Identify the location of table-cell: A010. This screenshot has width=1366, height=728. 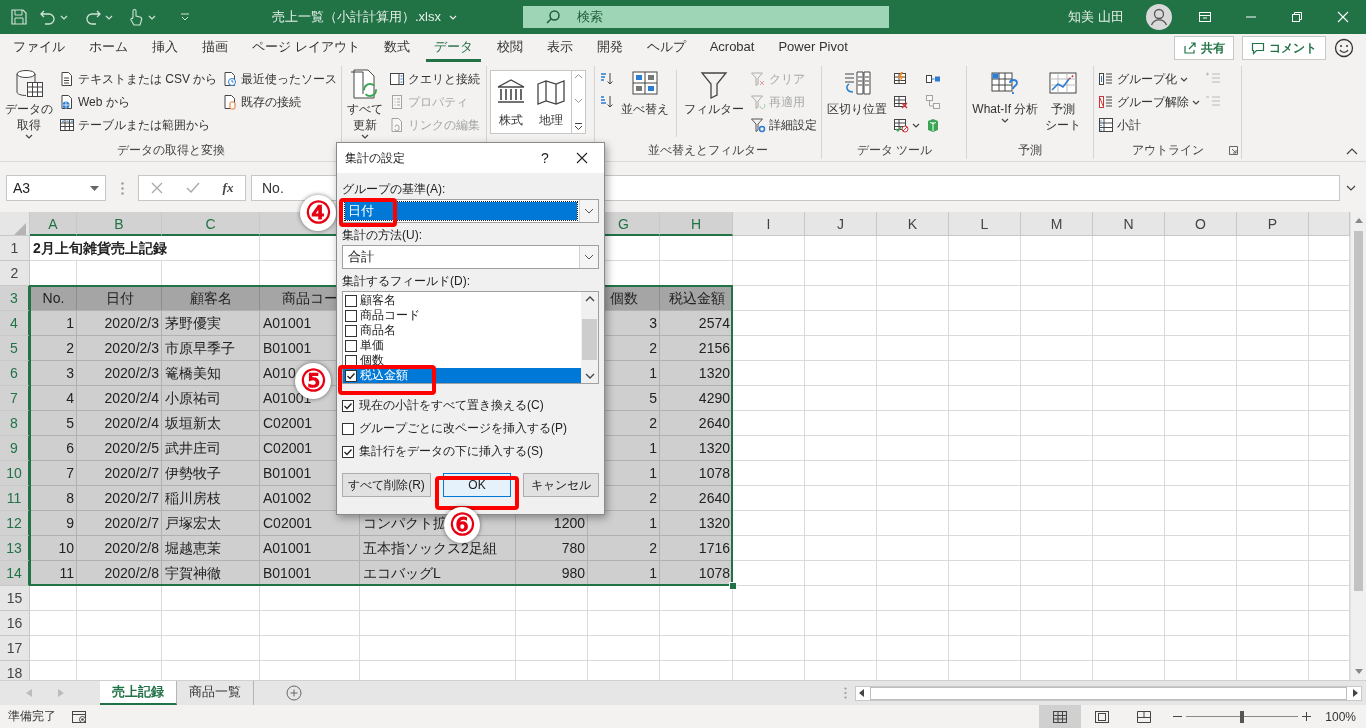
(279, 373).